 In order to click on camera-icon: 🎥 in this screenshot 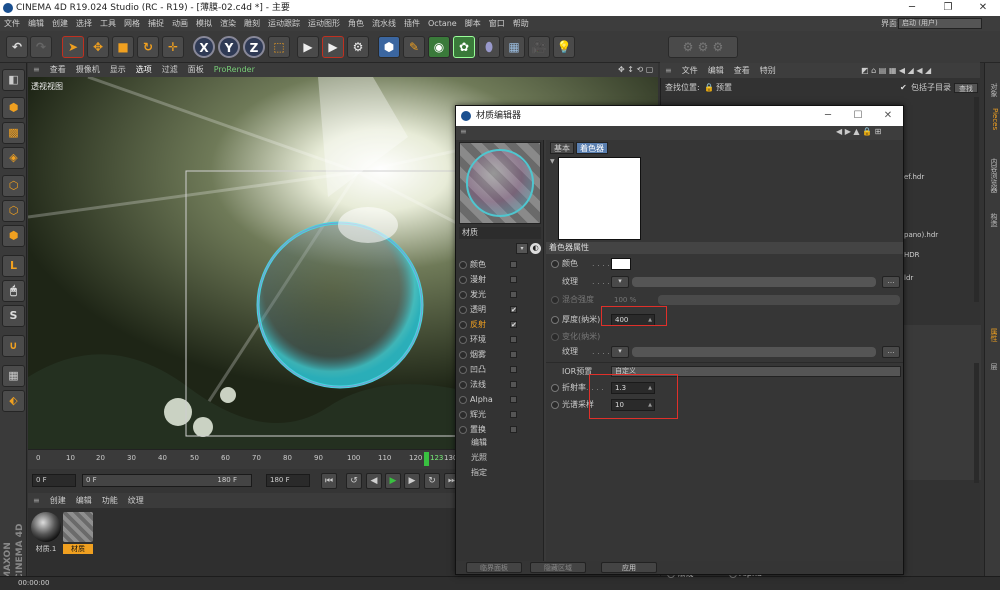, I will do `click(539, 47)`.